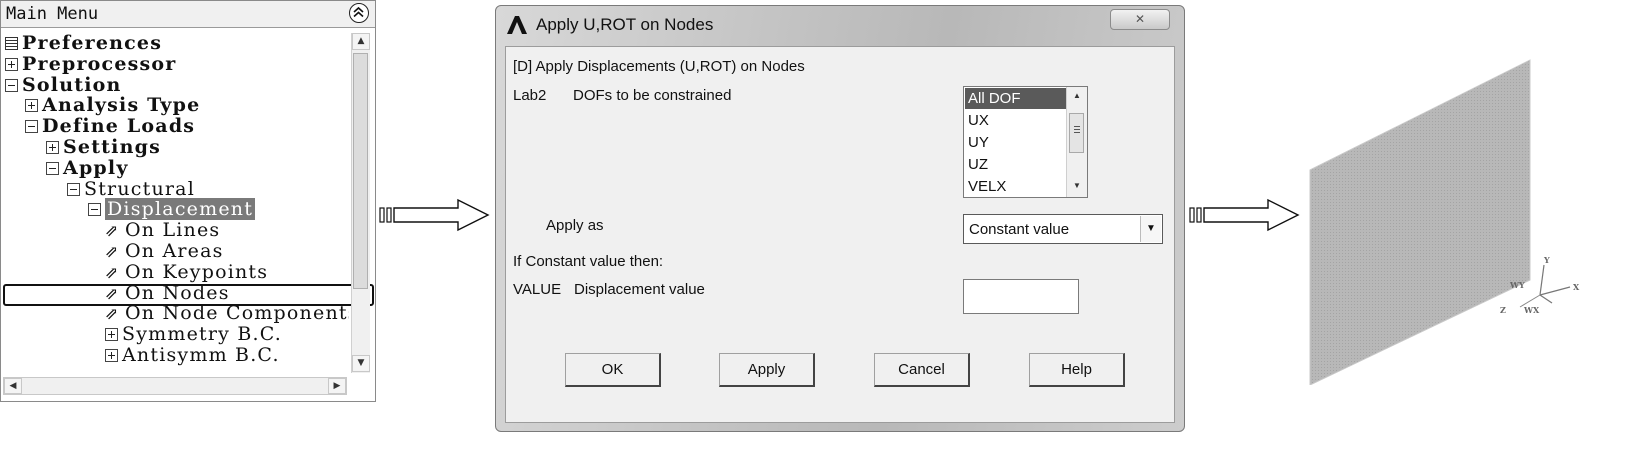 The image size is (1646, 453). I want to click on menu-item-label: Apply, so click(96, 167).